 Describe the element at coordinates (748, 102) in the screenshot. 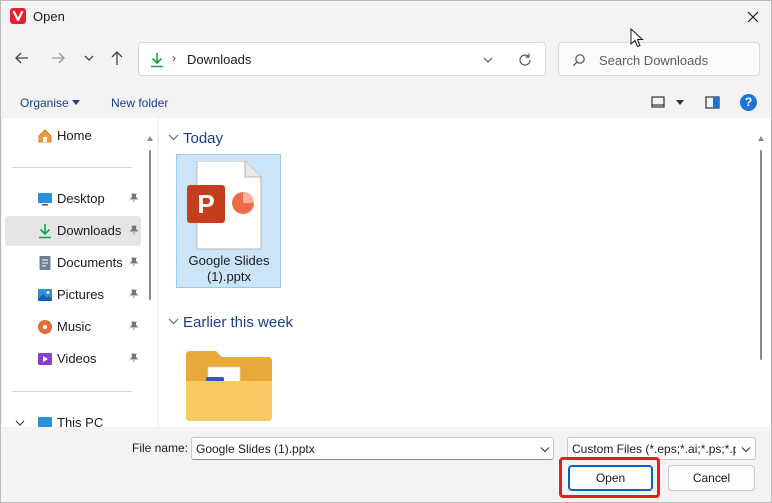

I see `help-button: ?` at that location.